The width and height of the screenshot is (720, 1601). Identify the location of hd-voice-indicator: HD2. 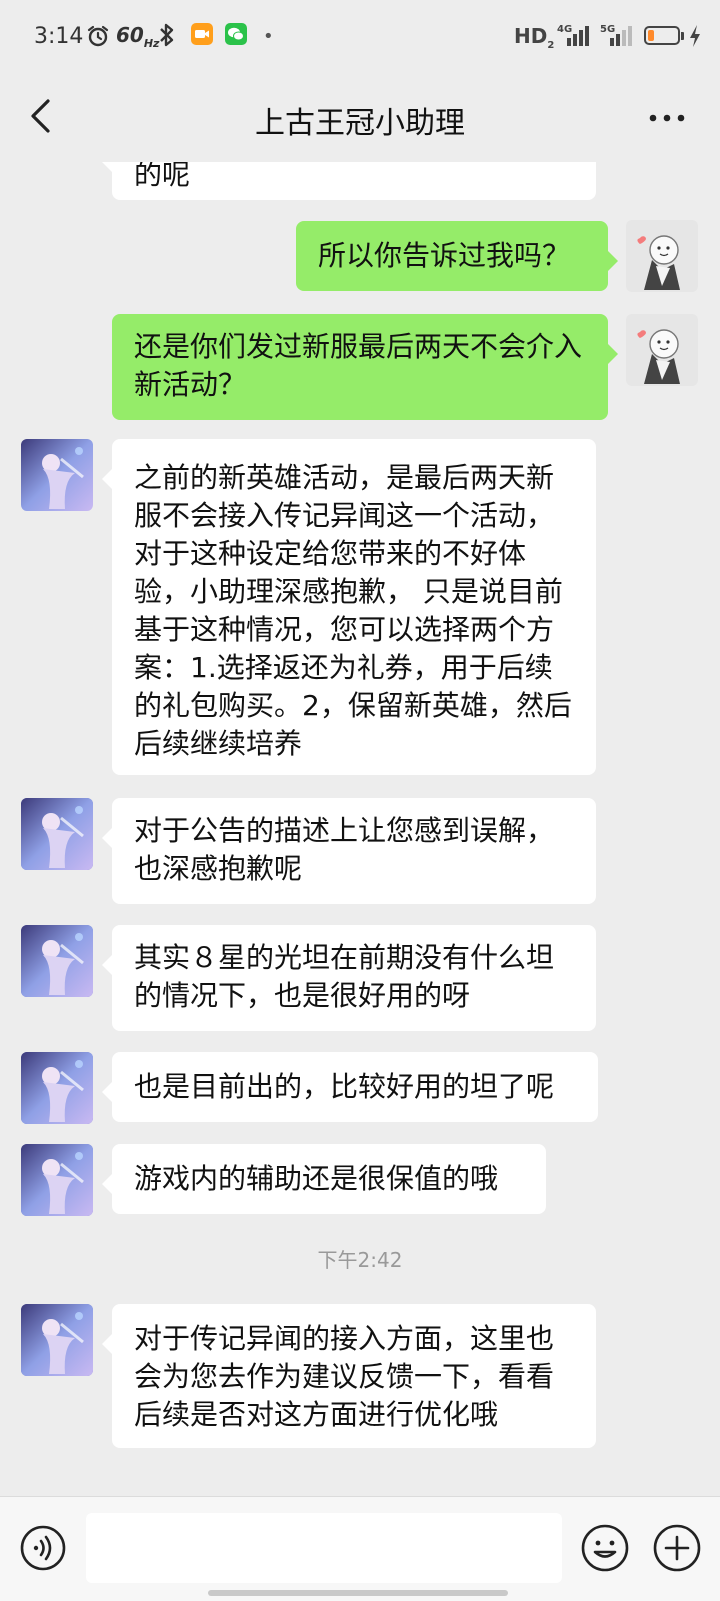
(534, 37).